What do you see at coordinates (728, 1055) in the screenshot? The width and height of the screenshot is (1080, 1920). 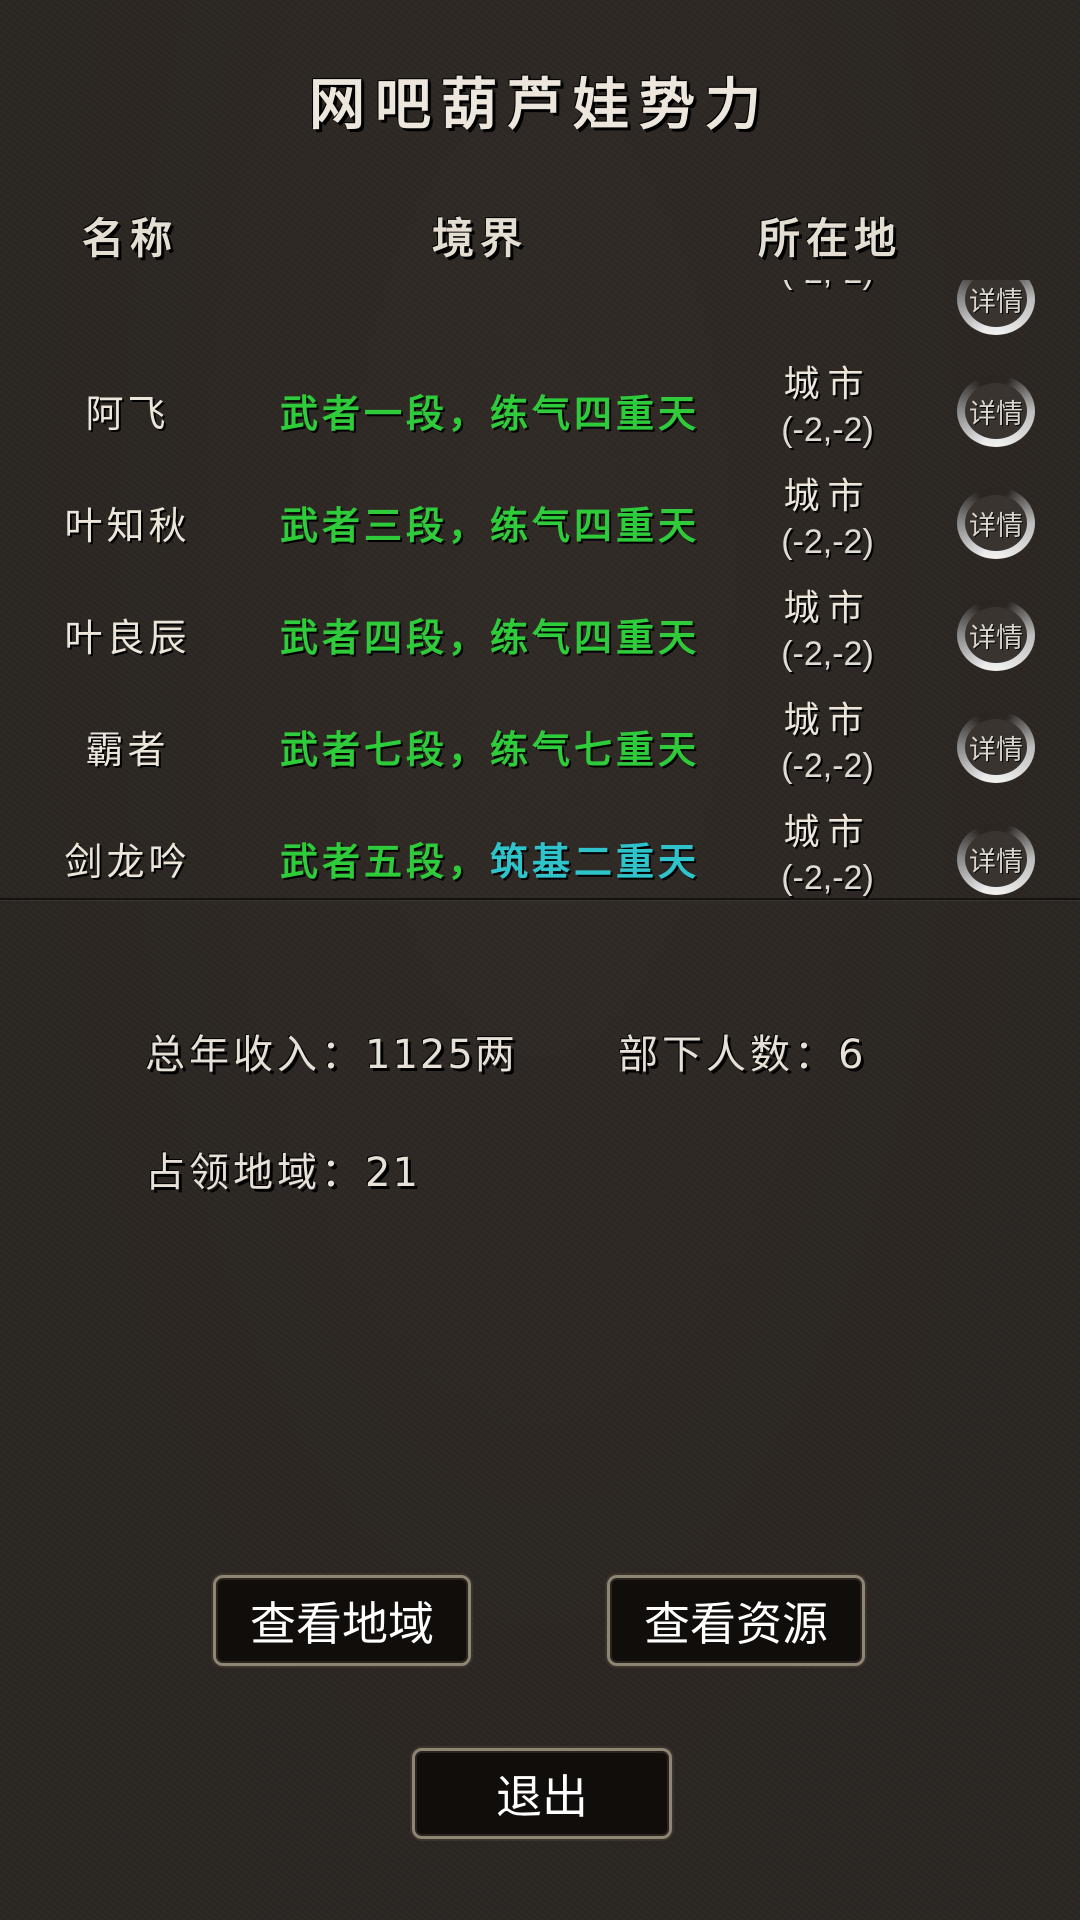 I see `member-count-label: 部下人数：` at bounding box center [728, 1055].